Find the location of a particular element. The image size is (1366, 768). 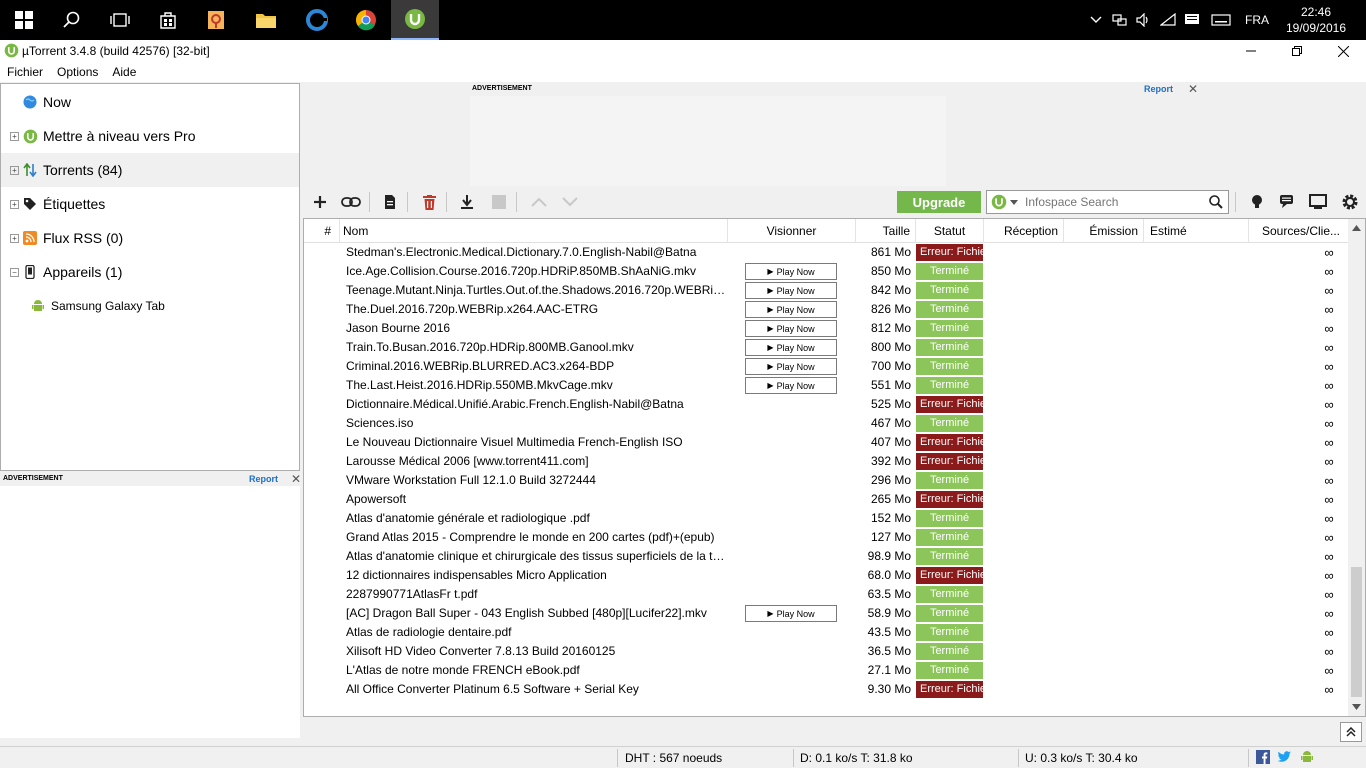

minimize-button is located at coordinates (1251, 51).